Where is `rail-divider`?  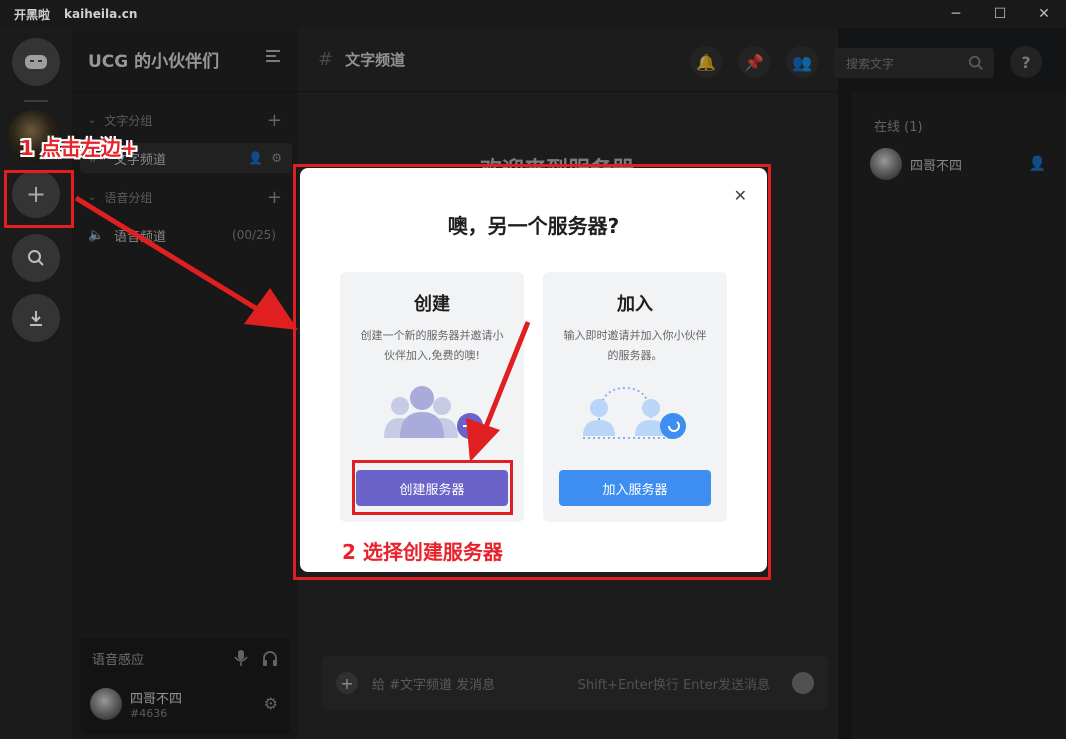
rail-divider is located at coordinates (36, 101).